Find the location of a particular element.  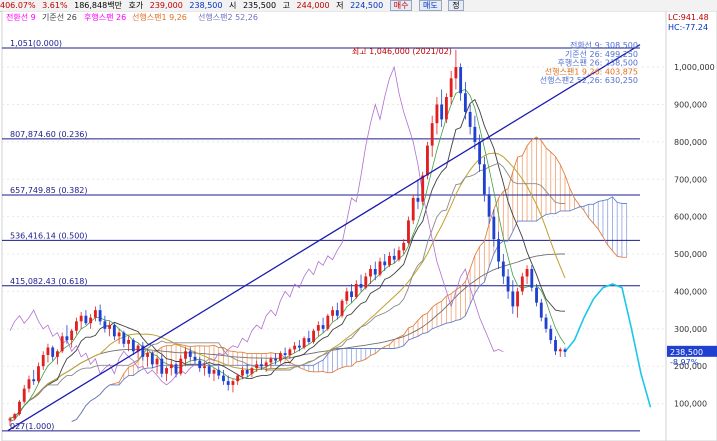

change-value: 3.61% is located at coordinates (55, 5).